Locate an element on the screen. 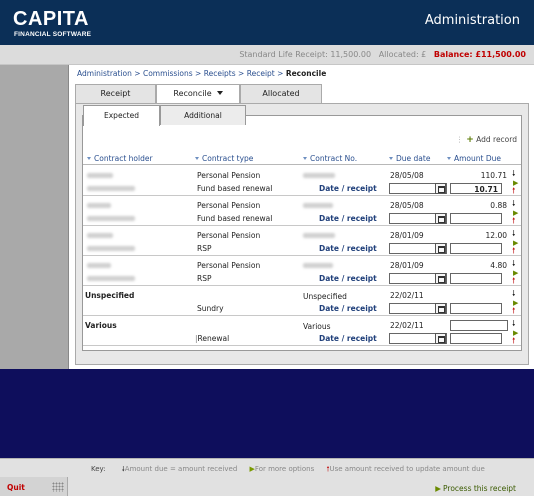 This screenshot has height=496, width=534. amount-received-input: 10.71 is located at coordinates (476, 188).